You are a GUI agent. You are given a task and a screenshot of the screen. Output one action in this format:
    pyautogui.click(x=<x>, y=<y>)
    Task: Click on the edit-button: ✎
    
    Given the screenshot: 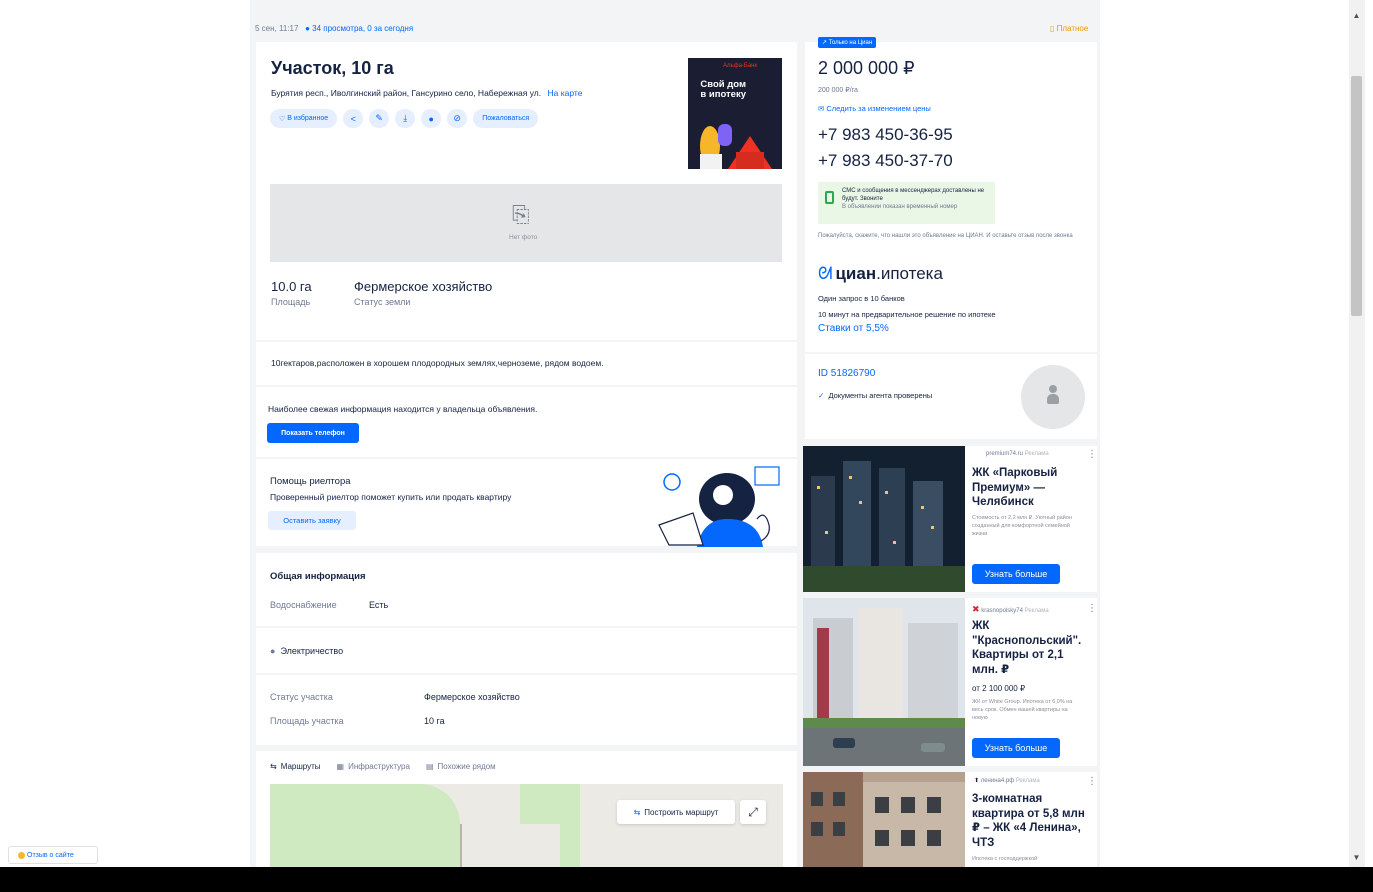 What is the action you would take?
    pyautogui.click(x=379, y=118)
    